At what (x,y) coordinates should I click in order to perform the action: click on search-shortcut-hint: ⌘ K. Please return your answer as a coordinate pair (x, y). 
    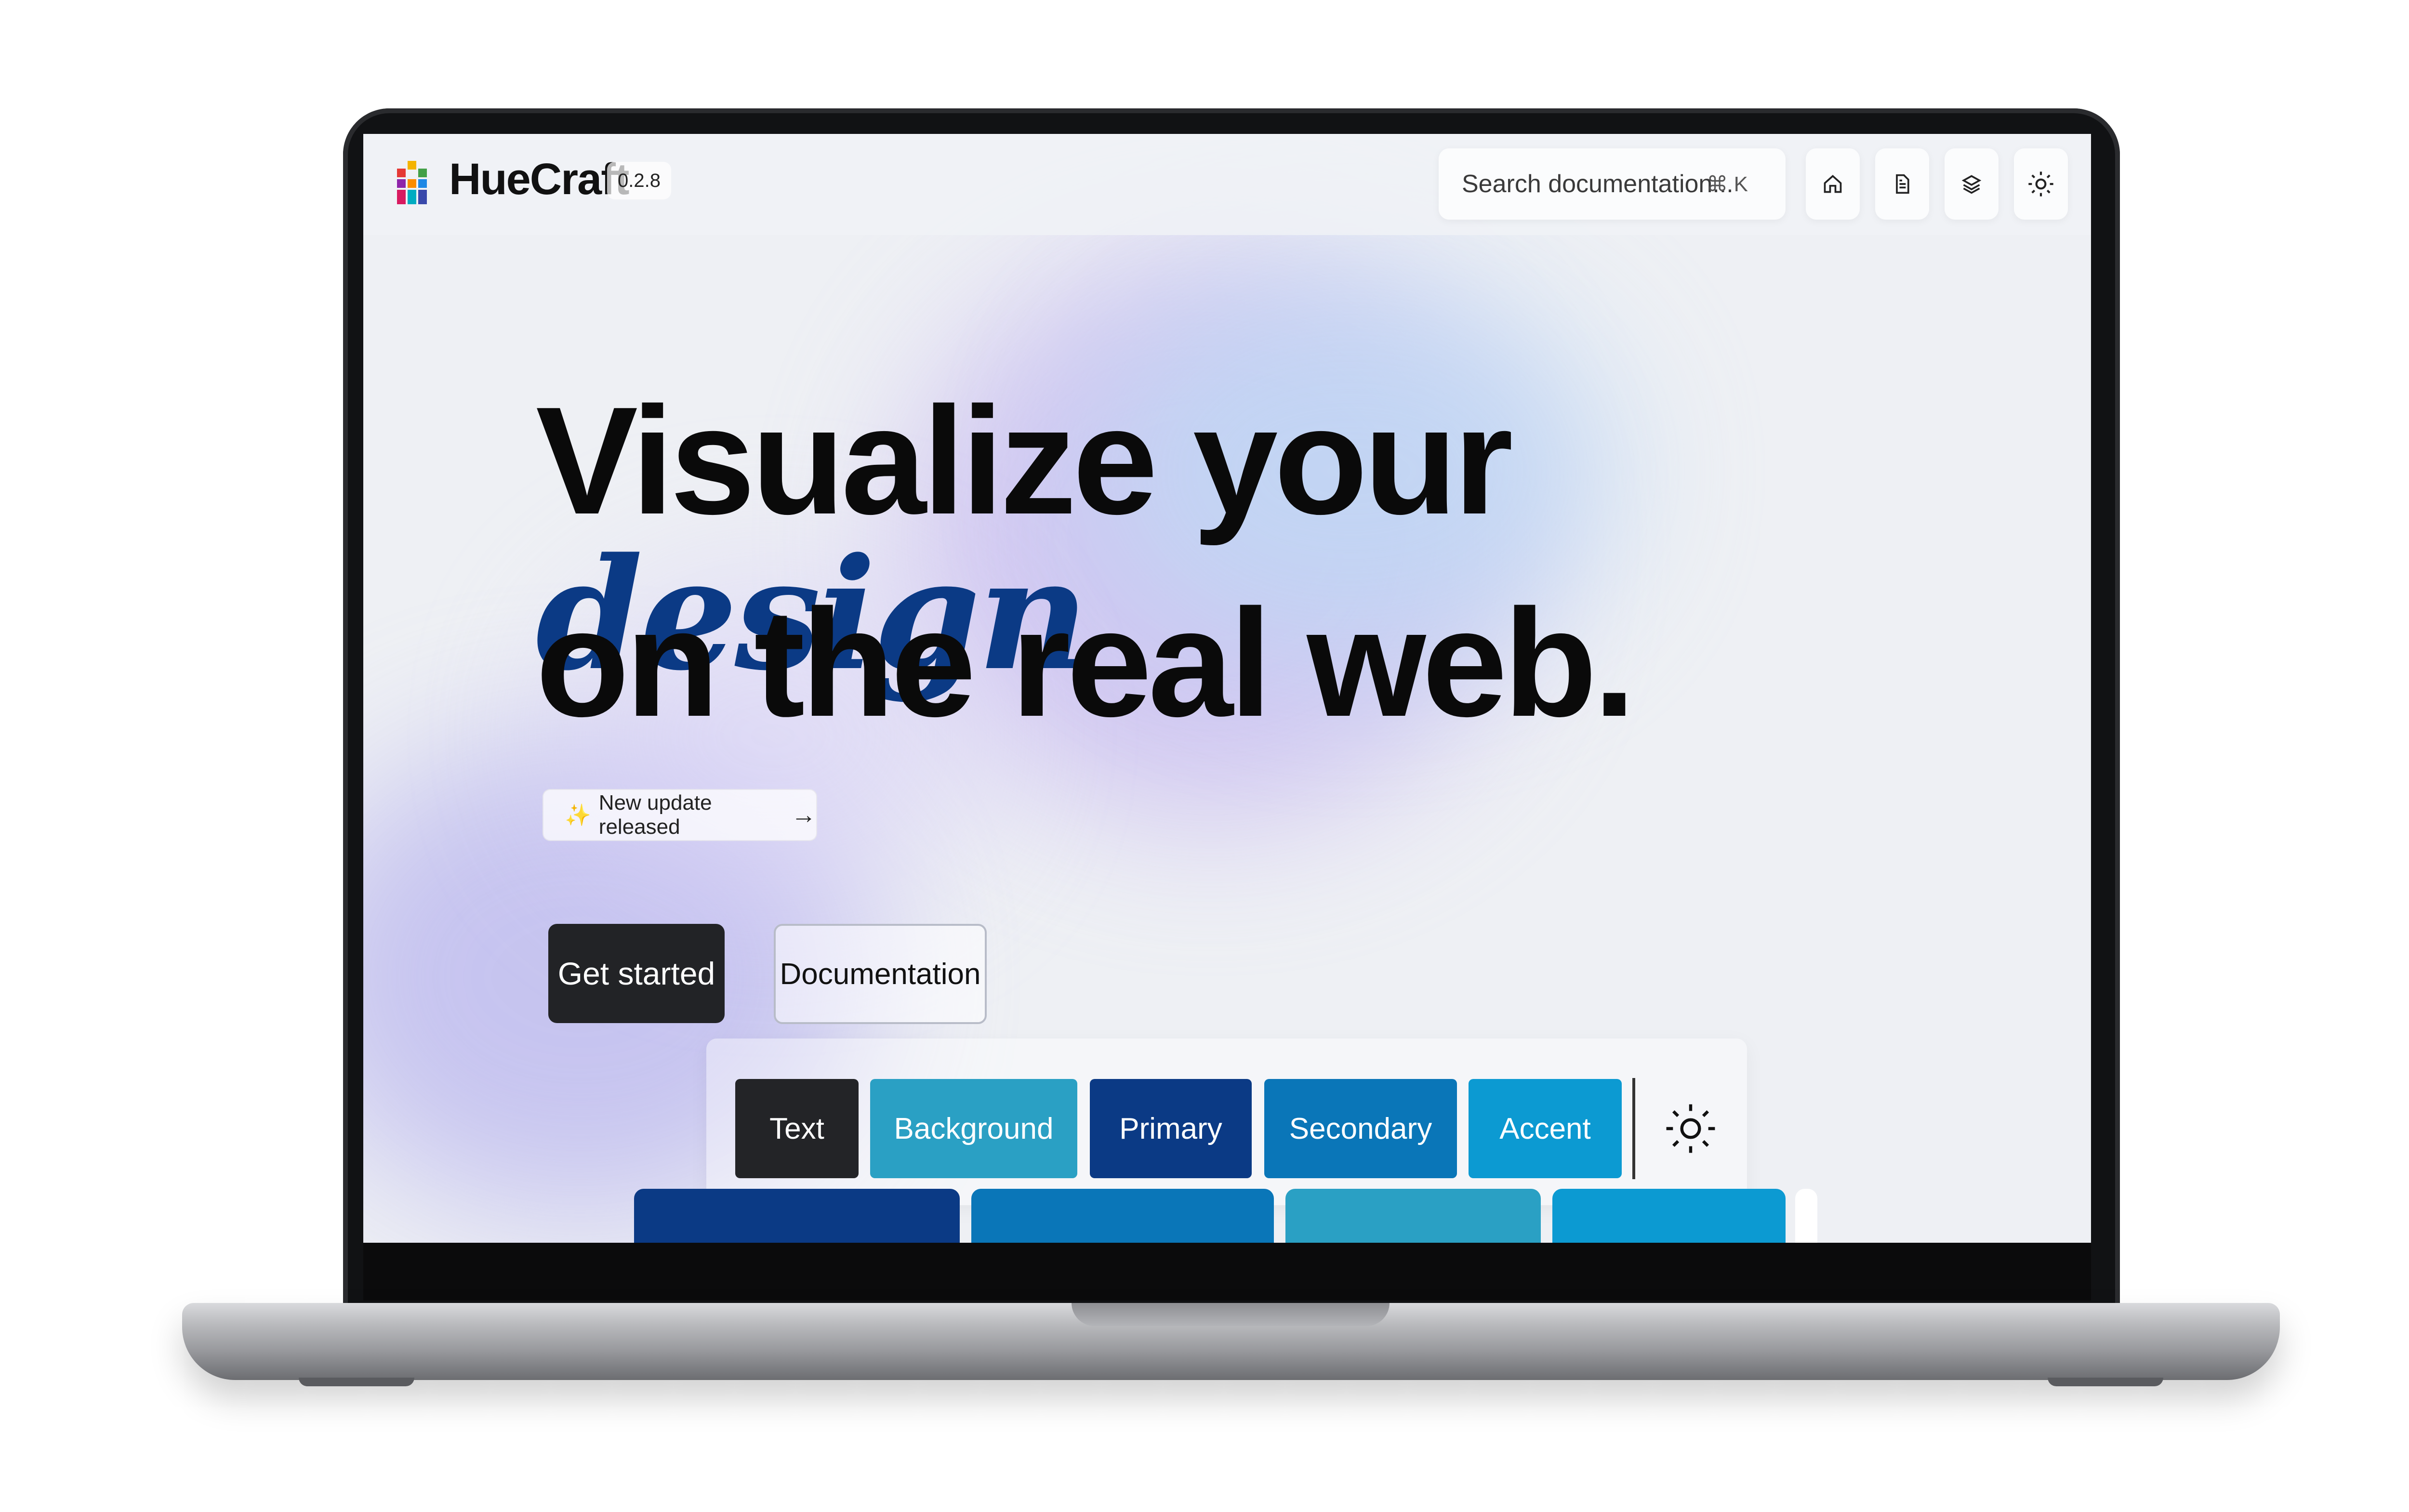
    Looking at the image, I should click on (1727, 184).